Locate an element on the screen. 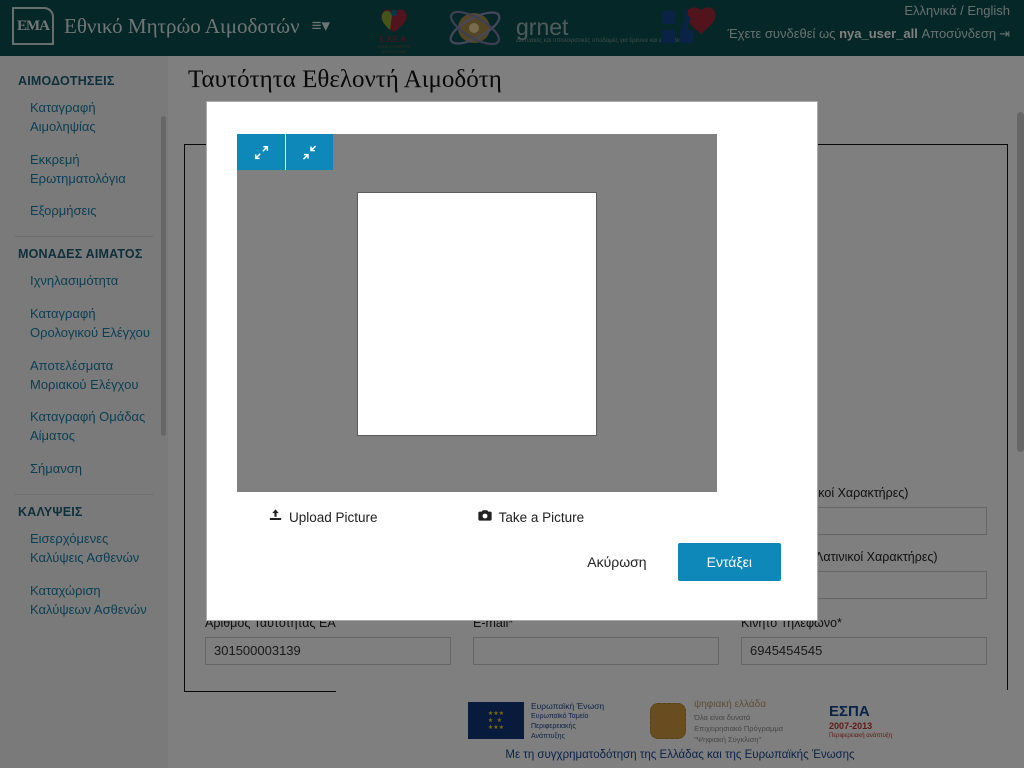  take-picture-label: Take a Picture is located at coordinates (541, 517).